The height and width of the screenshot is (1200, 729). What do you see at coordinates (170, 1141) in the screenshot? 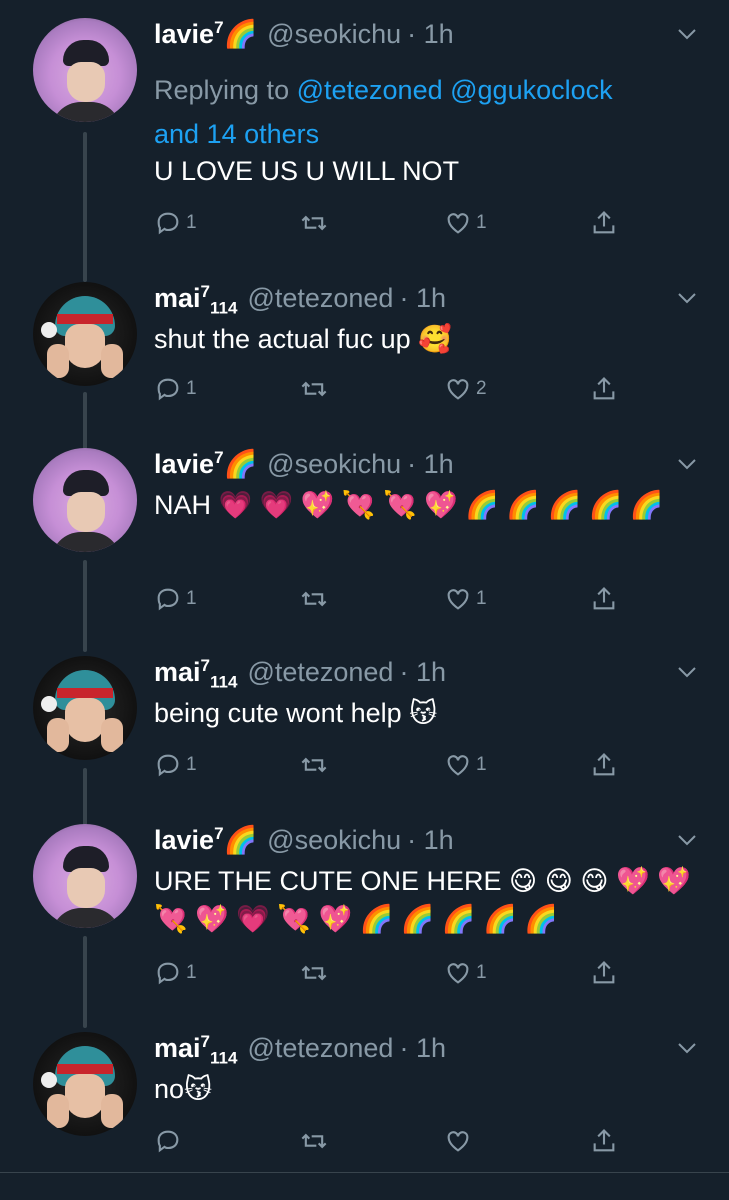
I see `reply-button` at bounding box center [170, 1141].